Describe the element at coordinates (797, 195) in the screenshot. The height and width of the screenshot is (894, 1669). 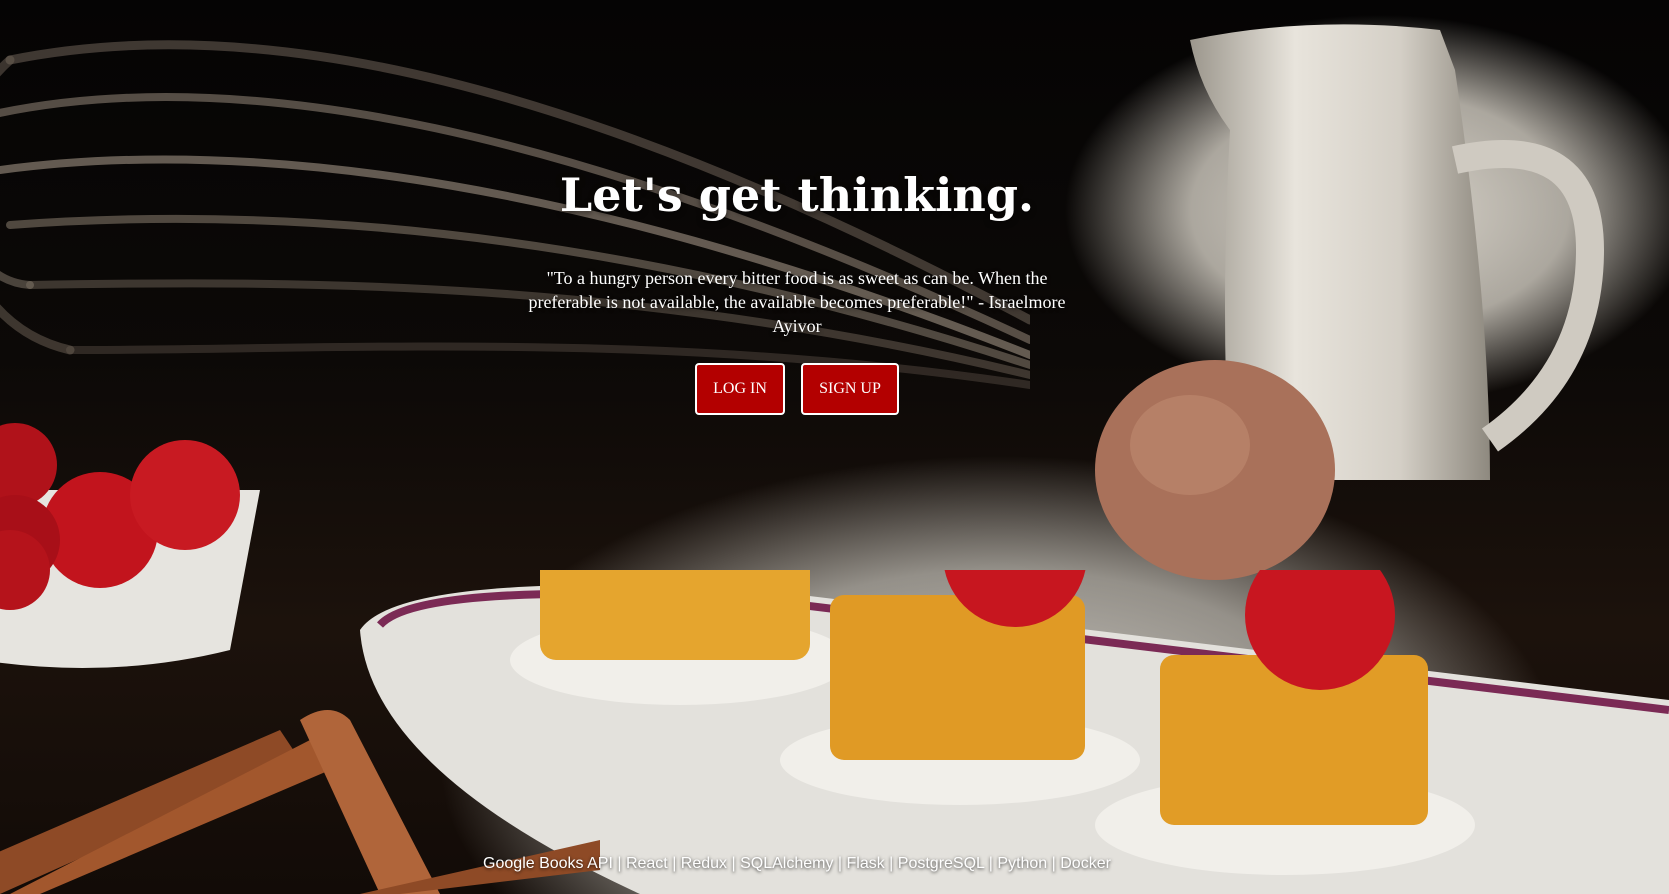
I see `page-title: Let's get thinking.` at that location.